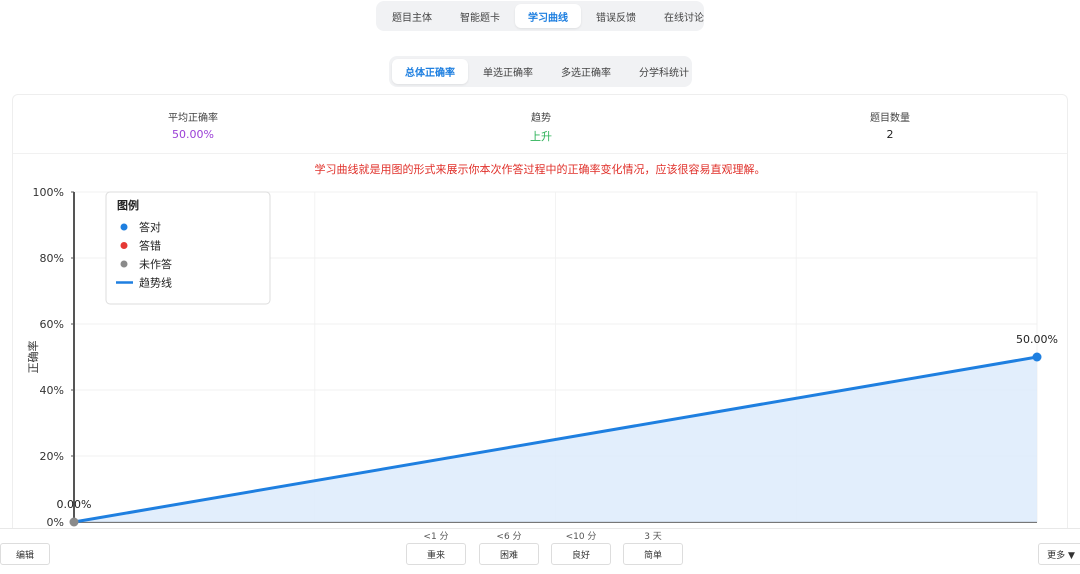  I want to click on y-tick-label: 40%, so click(52, 390).